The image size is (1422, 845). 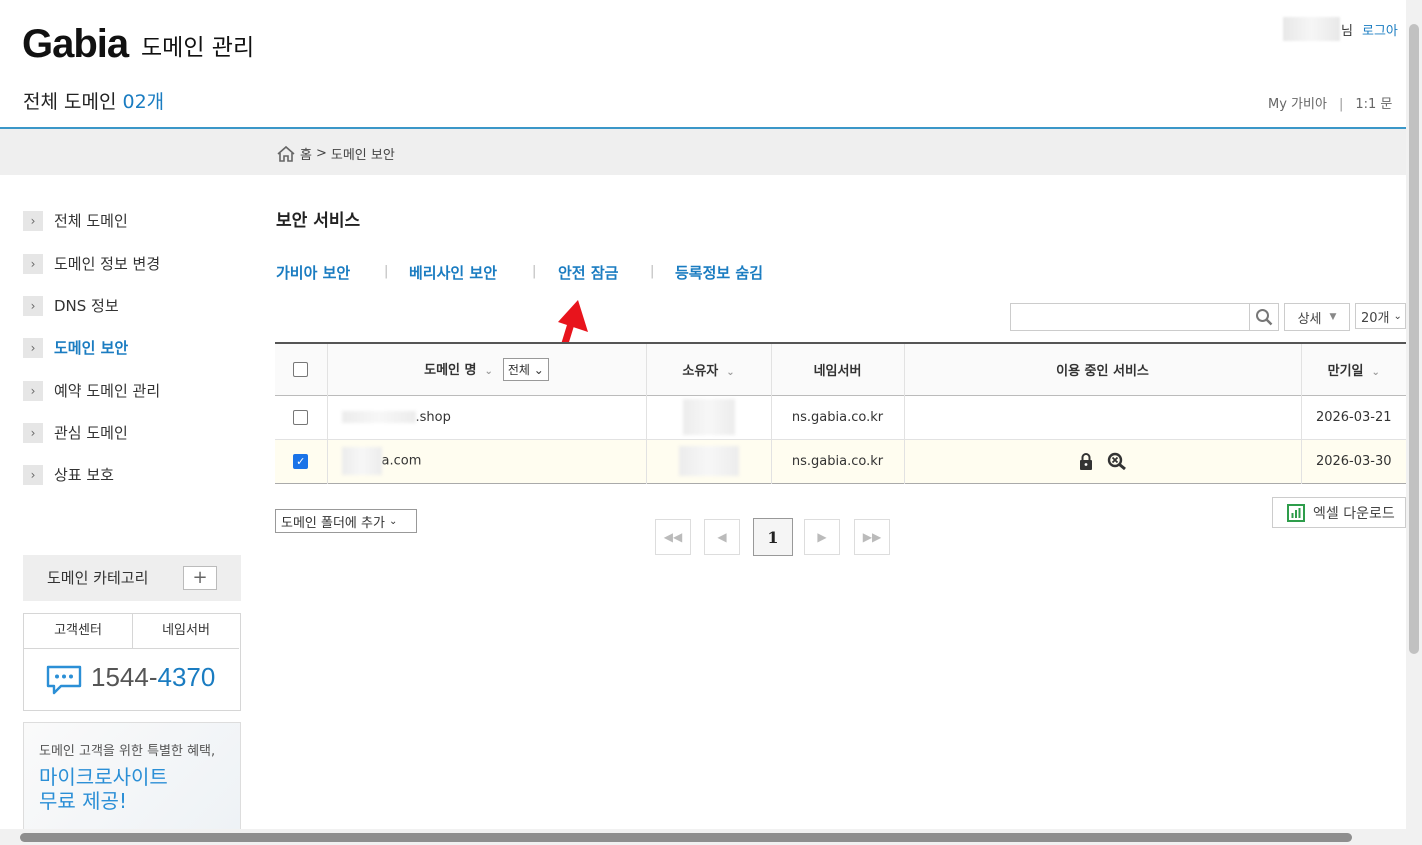 I want to click on tab-nameserver: 네임서버, so click(x=186, y=631).